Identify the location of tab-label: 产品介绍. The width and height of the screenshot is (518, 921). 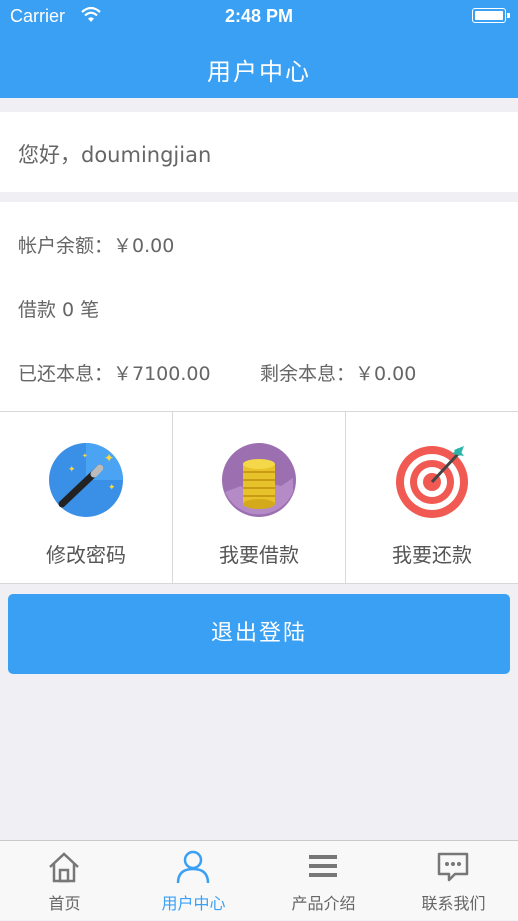
(323, 903).